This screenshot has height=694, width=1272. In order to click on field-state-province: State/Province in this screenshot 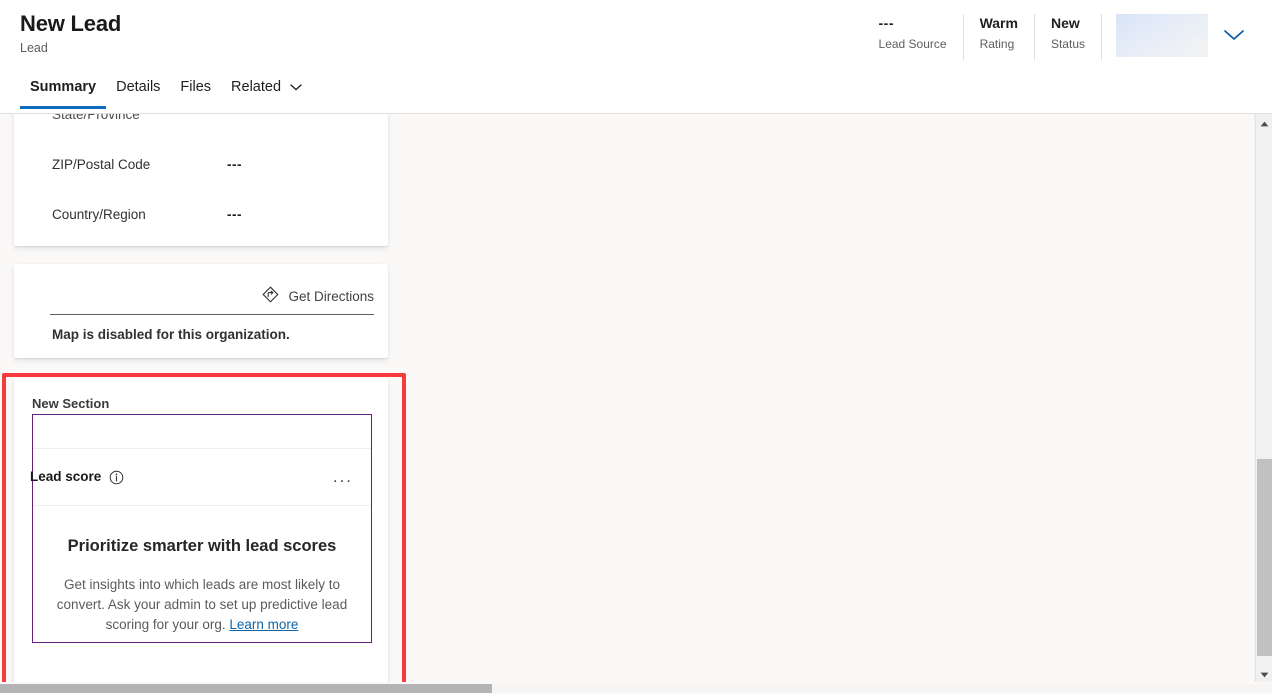, I will do `click(210, 119)`.